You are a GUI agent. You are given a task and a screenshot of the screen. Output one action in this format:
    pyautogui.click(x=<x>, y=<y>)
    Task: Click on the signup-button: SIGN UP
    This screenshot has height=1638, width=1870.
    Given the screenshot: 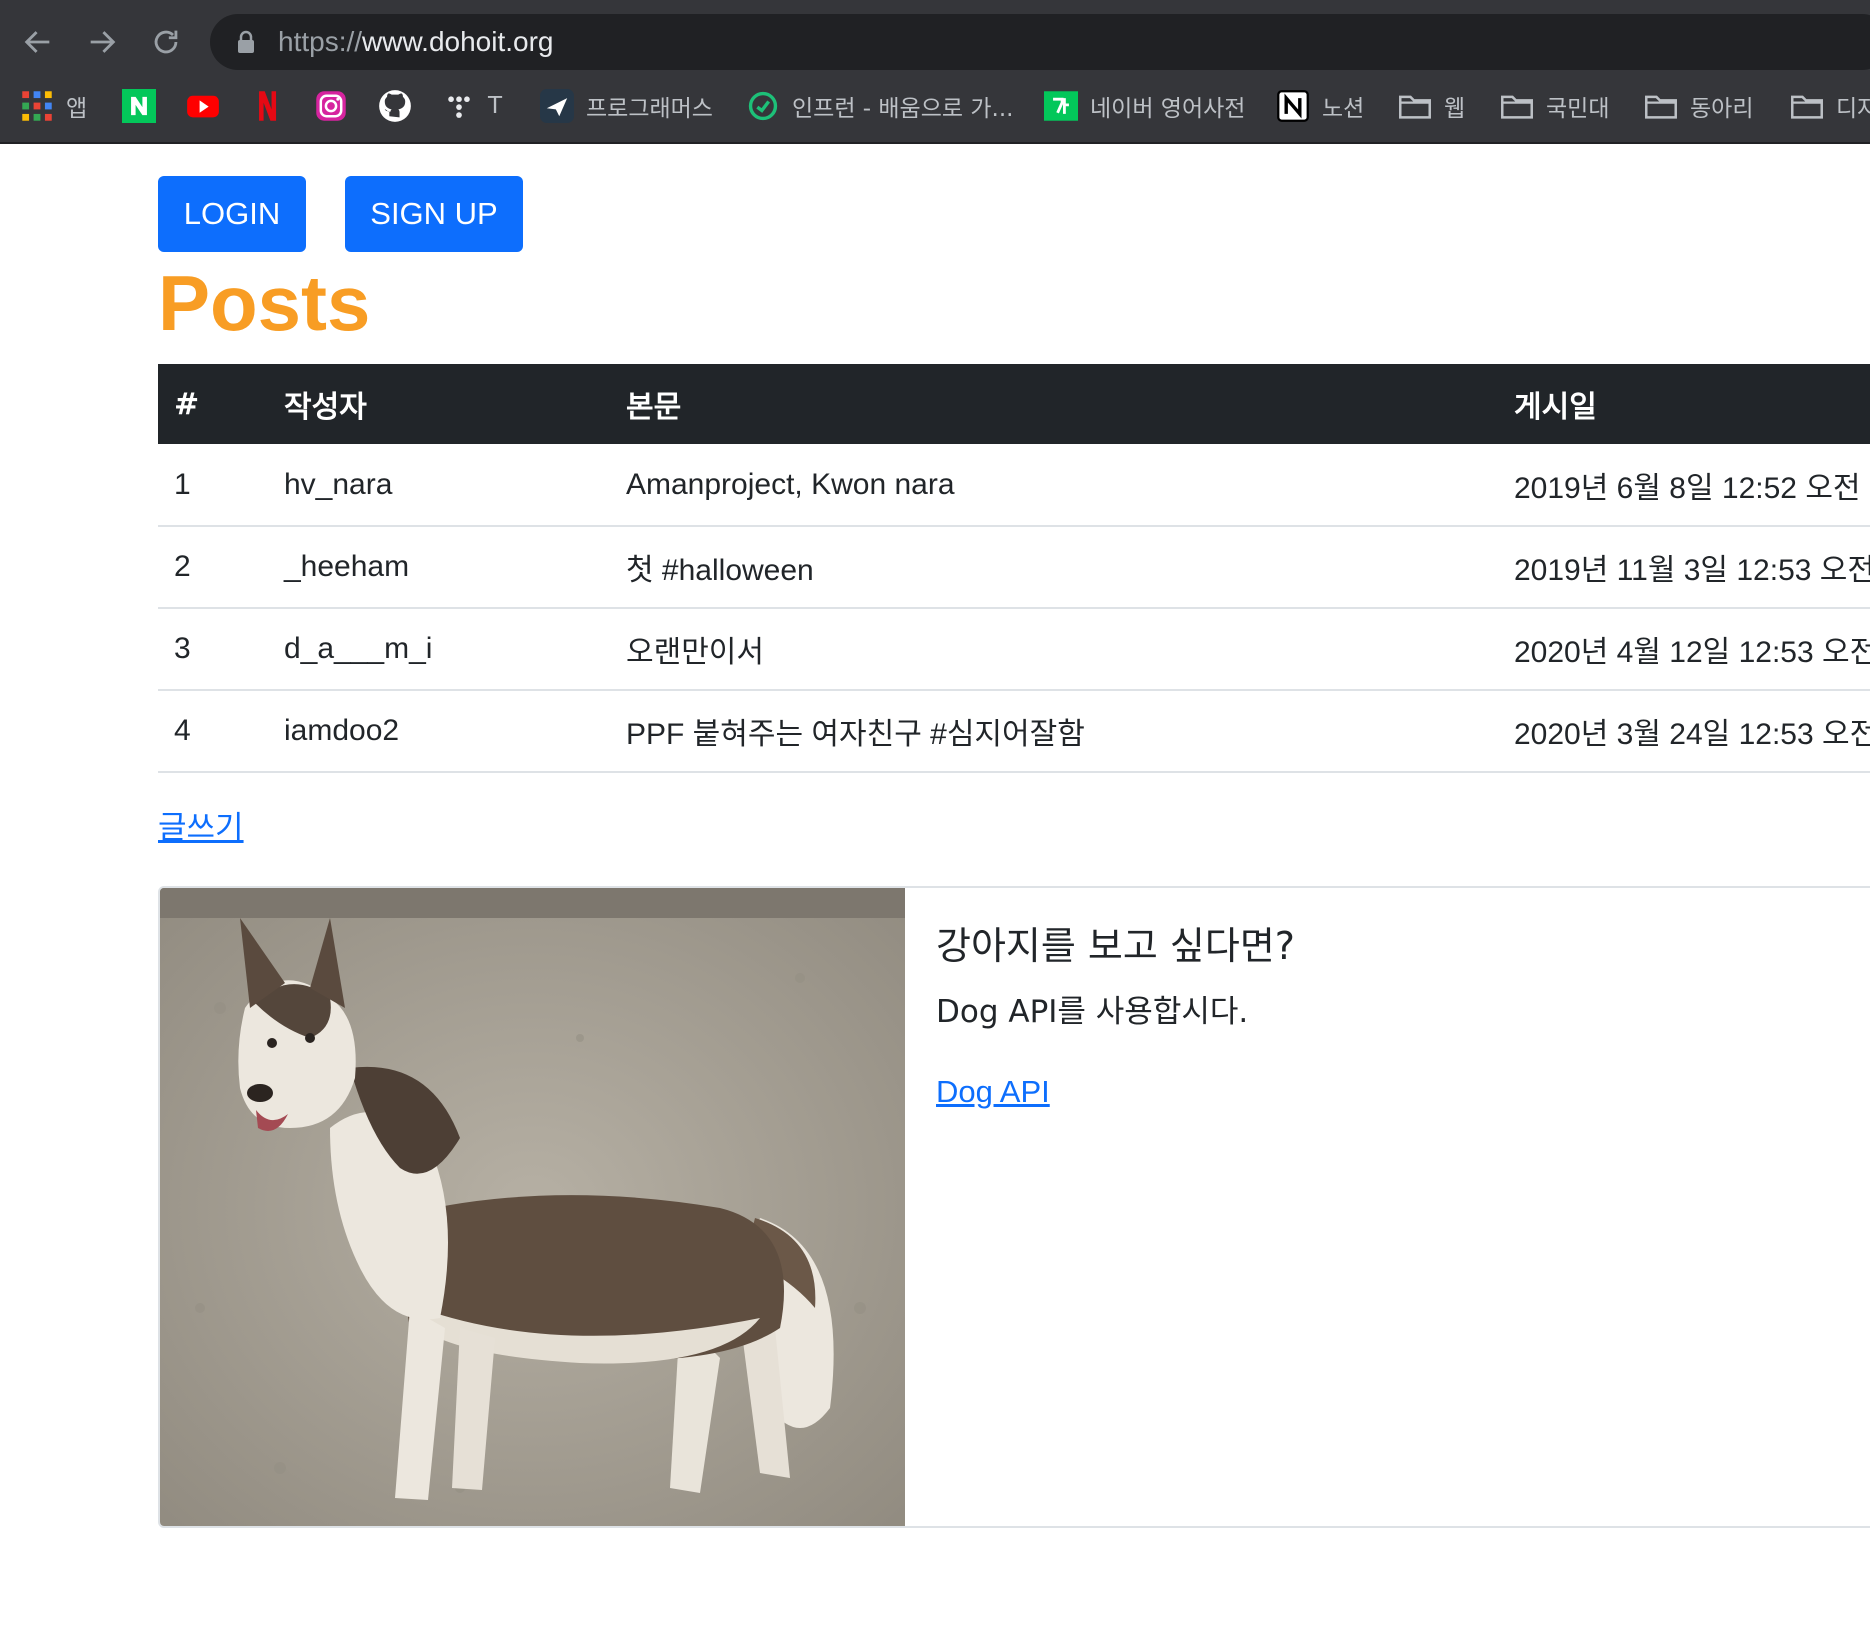 What is the action you would take?
    pyautogui.click(x=434, y=214)
    